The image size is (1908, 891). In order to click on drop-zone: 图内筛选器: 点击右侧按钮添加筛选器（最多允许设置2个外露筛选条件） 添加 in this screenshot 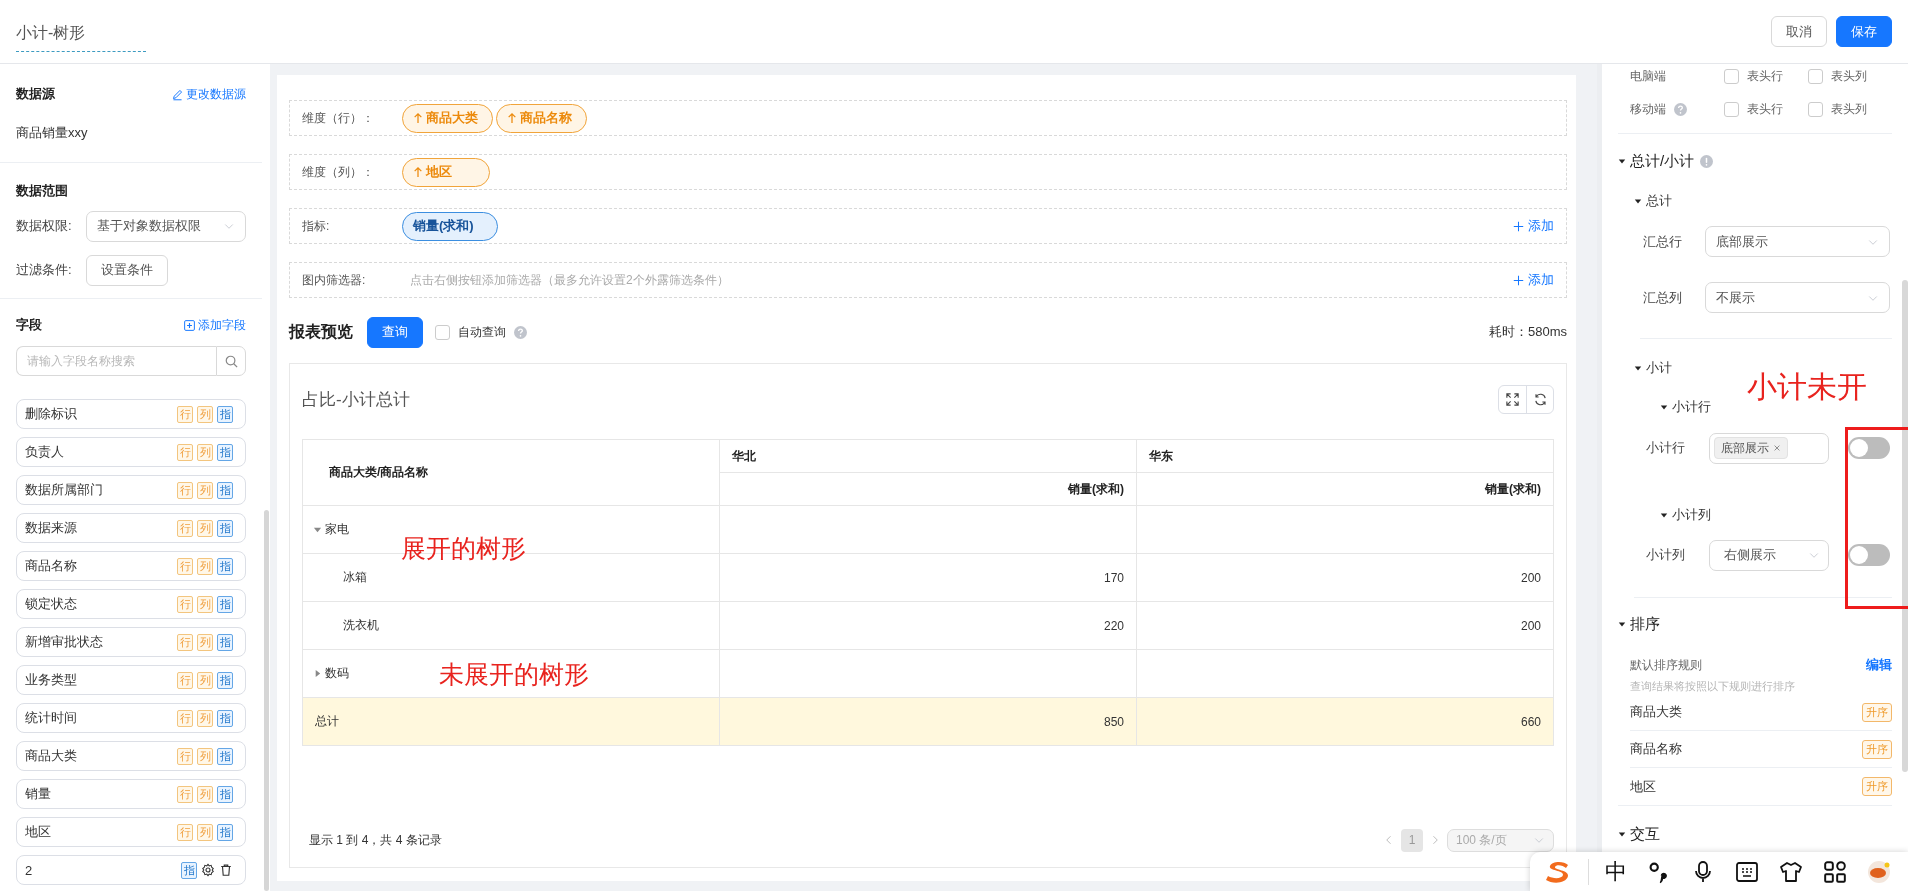, I will do `click(928, 280)`.